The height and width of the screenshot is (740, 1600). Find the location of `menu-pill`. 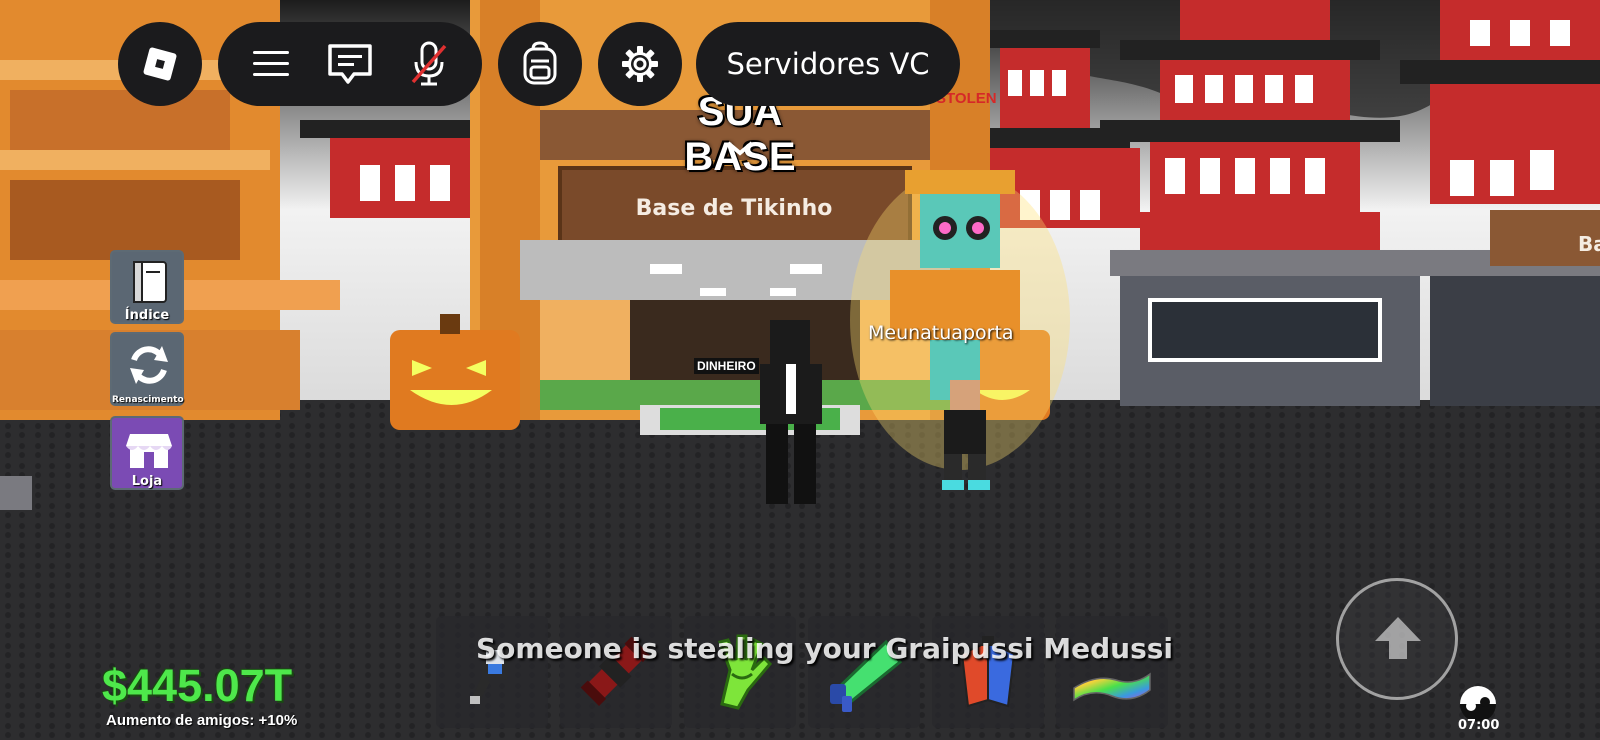

menu-pill is located at coordinates (350, 64).